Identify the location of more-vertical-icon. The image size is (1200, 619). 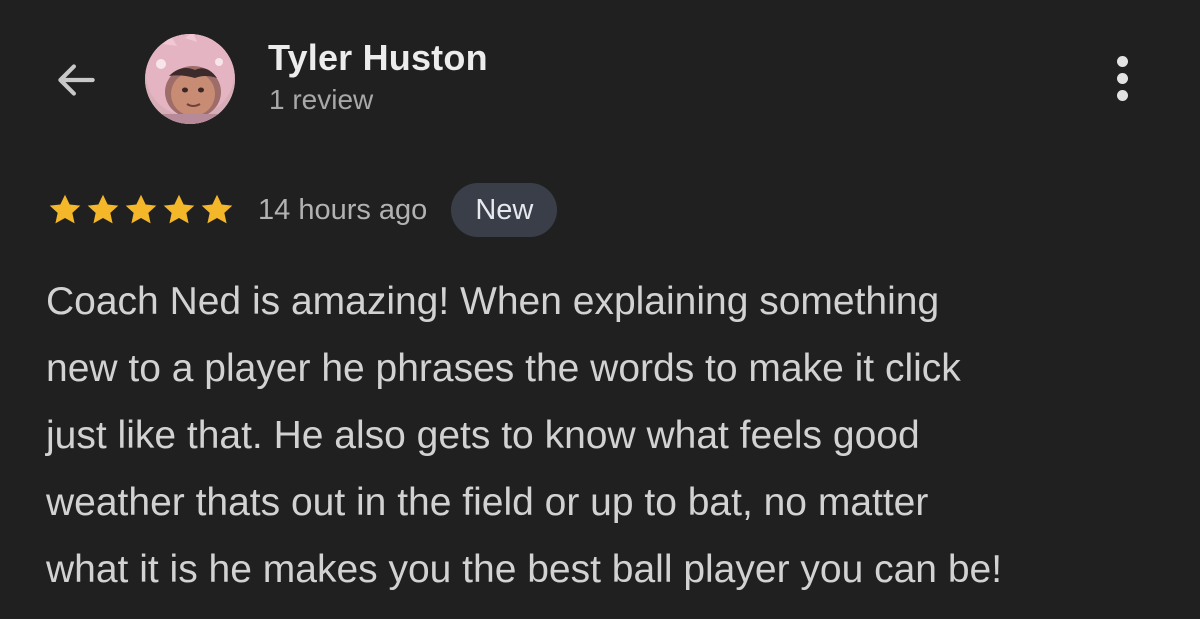
(1122, 61).